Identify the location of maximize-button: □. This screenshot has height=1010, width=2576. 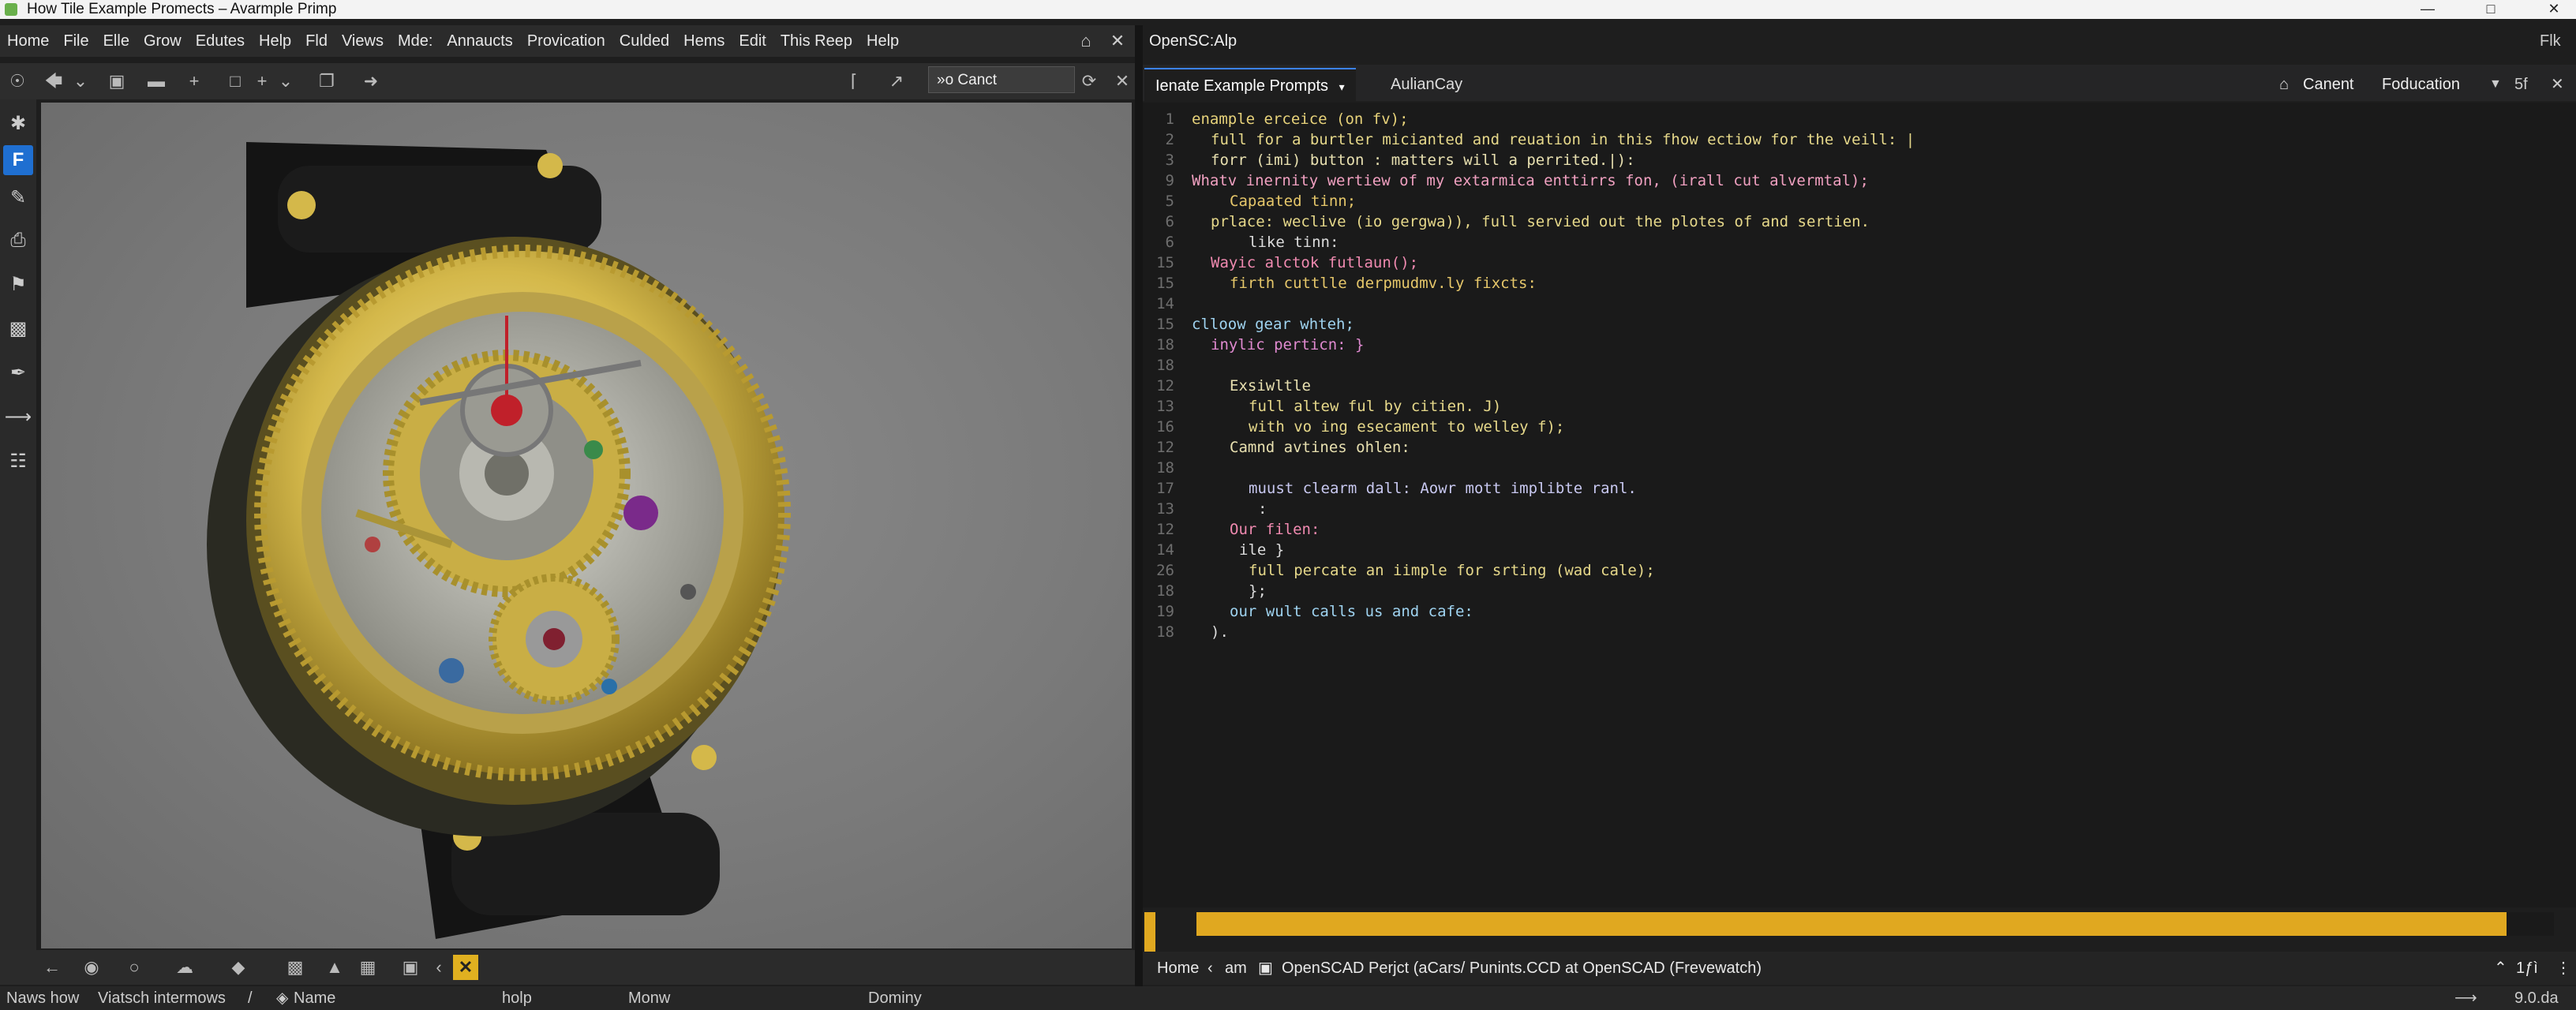
(2490, 9).